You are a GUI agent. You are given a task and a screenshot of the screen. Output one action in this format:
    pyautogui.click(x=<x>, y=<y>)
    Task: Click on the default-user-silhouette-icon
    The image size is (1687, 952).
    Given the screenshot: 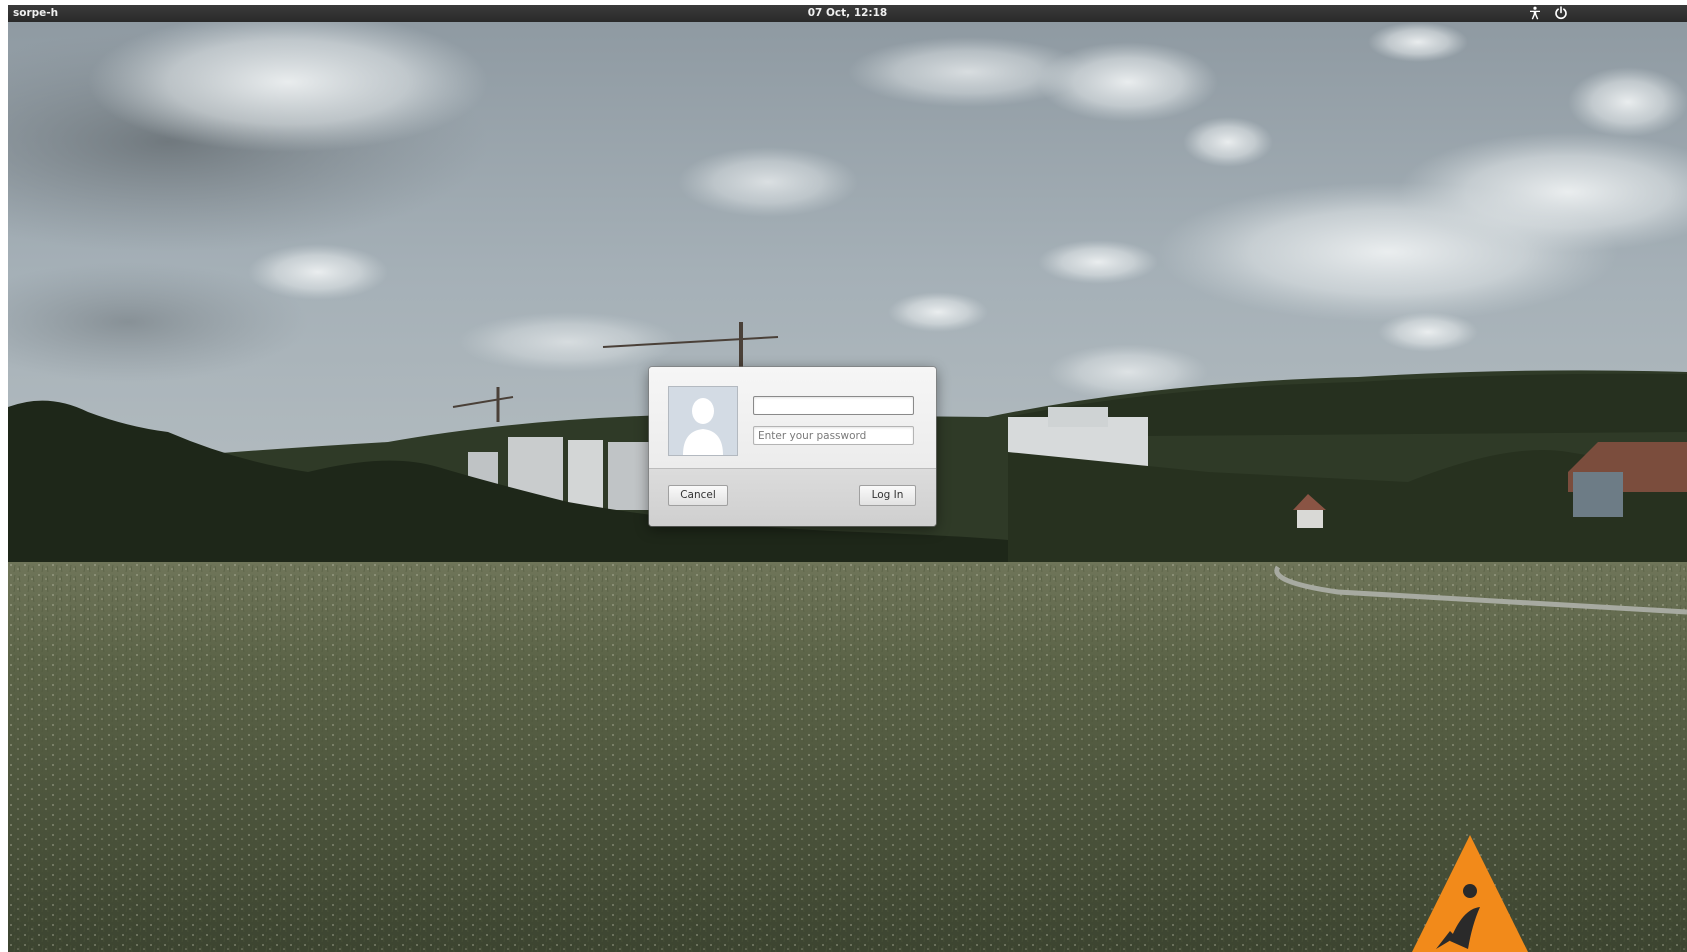 What is the action you would take?
    pyautogui.click(x=703, y=421)
    